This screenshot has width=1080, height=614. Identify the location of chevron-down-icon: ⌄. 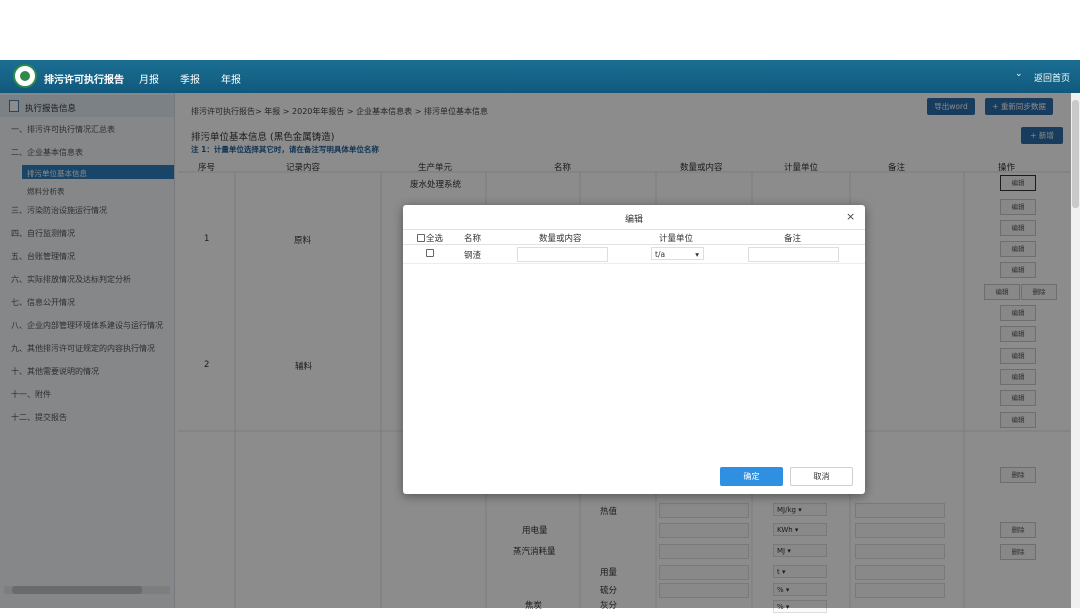
(1019, 74).